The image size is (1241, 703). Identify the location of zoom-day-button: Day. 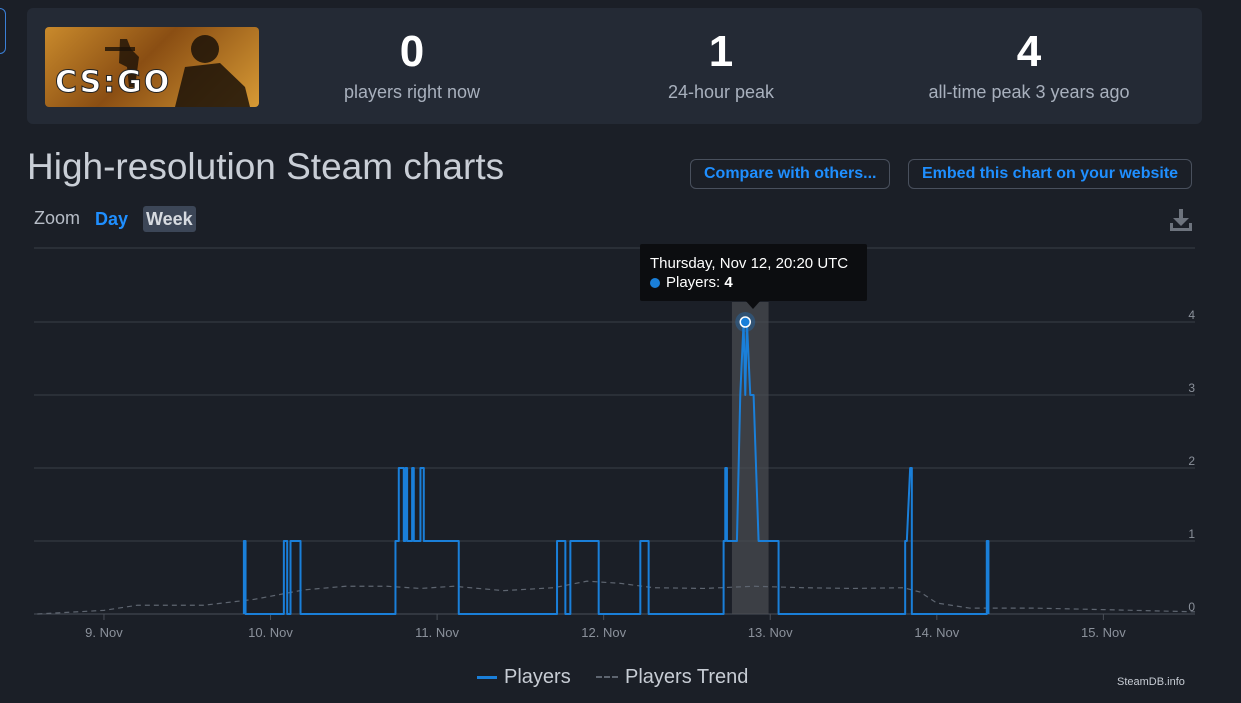
(111, 219).